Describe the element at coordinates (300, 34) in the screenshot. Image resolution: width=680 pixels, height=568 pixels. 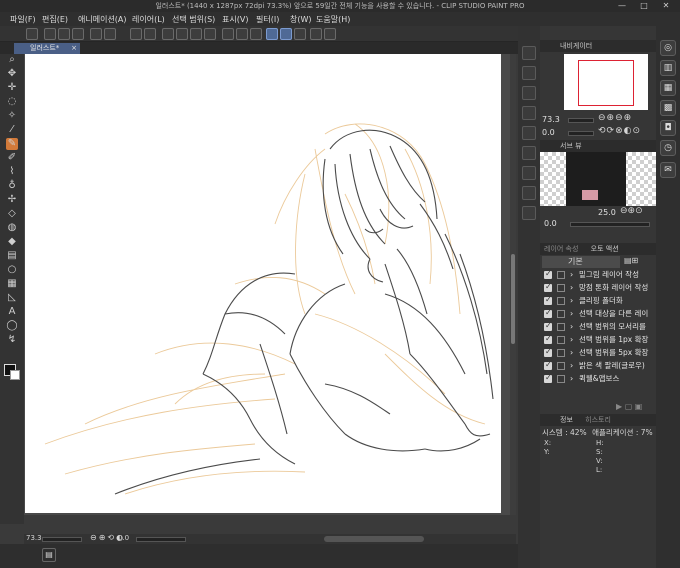
I see `snap-grid-icon` at that location.